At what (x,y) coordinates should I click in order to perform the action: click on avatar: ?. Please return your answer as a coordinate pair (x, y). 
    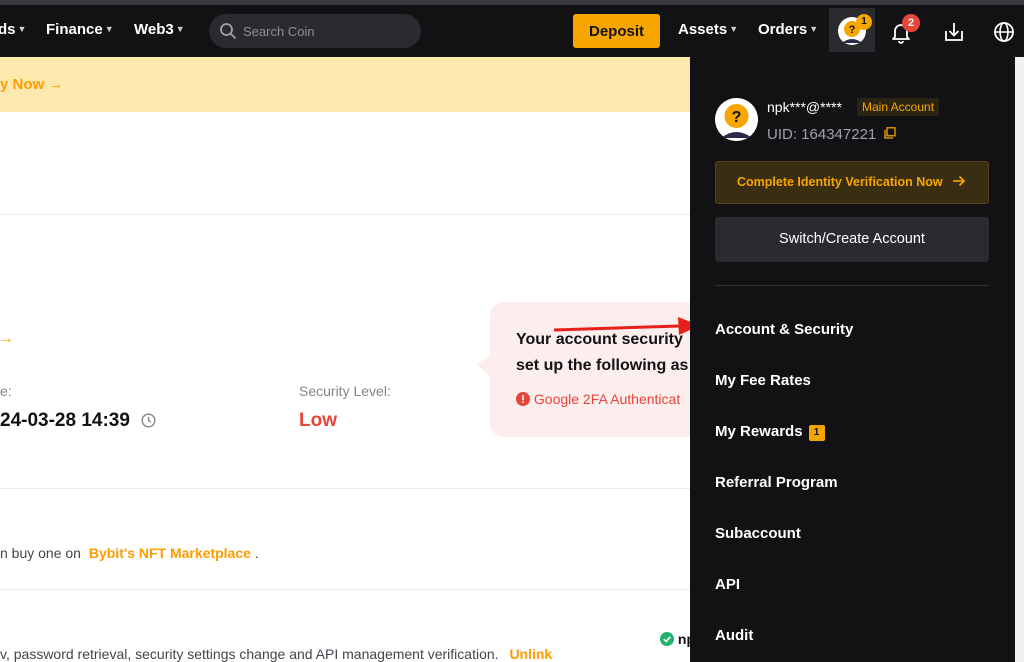
    Looking at the image, I should click on (736, 119).